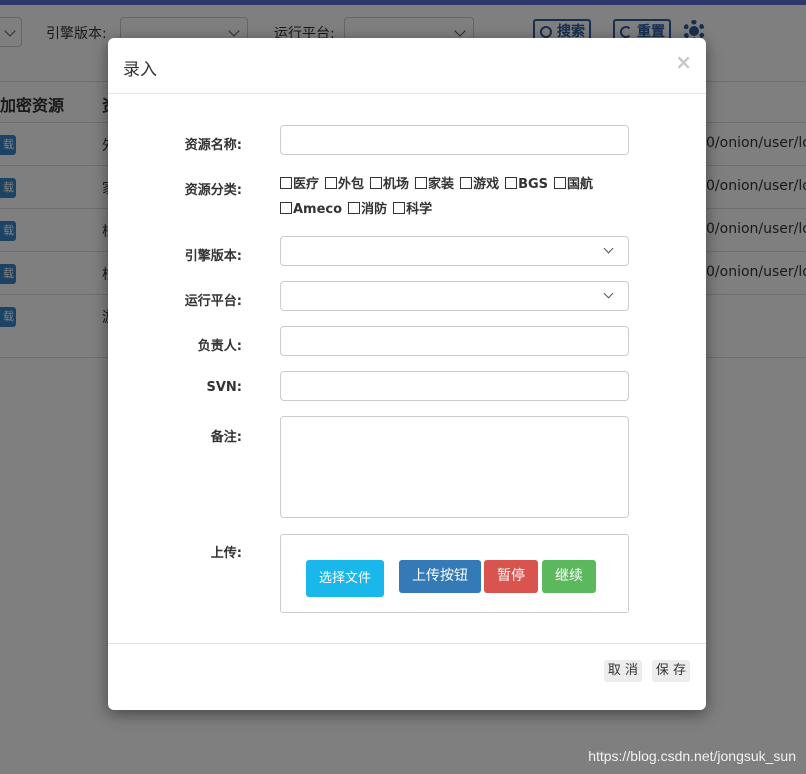 The width and height of the screenshot is (806, 774). Describe the element at coordinates (213, 301) in the screenshot. I see `label-platform: 运行平台:` at that location.